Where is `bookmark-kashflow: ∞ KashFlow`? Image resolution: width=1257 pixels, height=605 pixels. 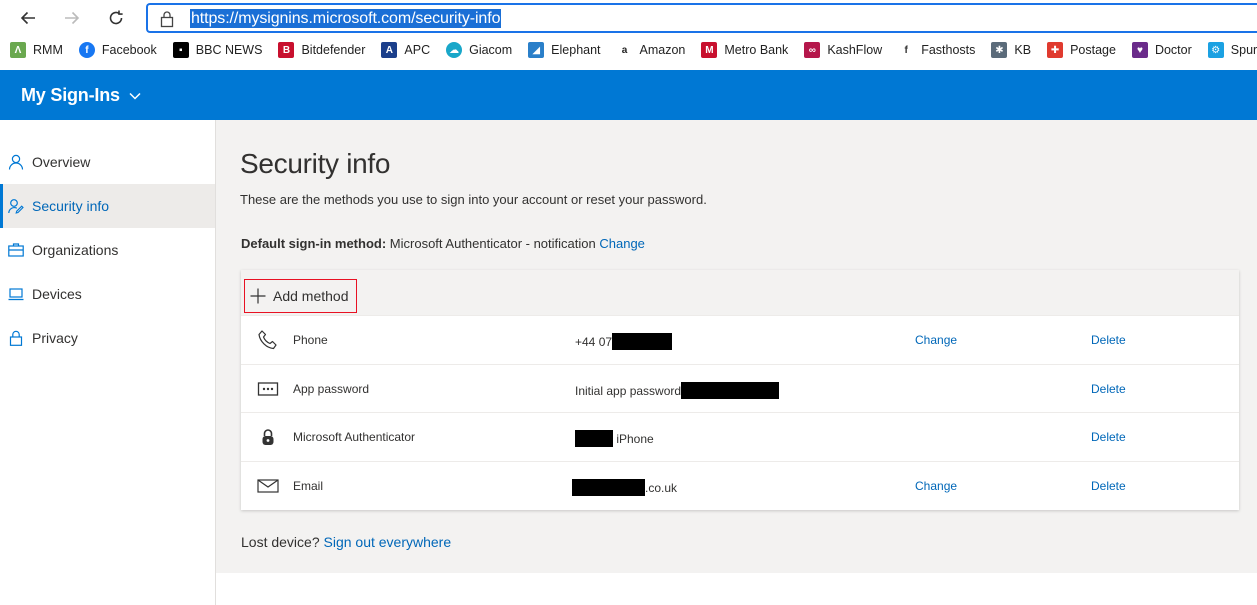
bookmark-kashflow: ∞ KashFlow is located at coordinates (843, 50).